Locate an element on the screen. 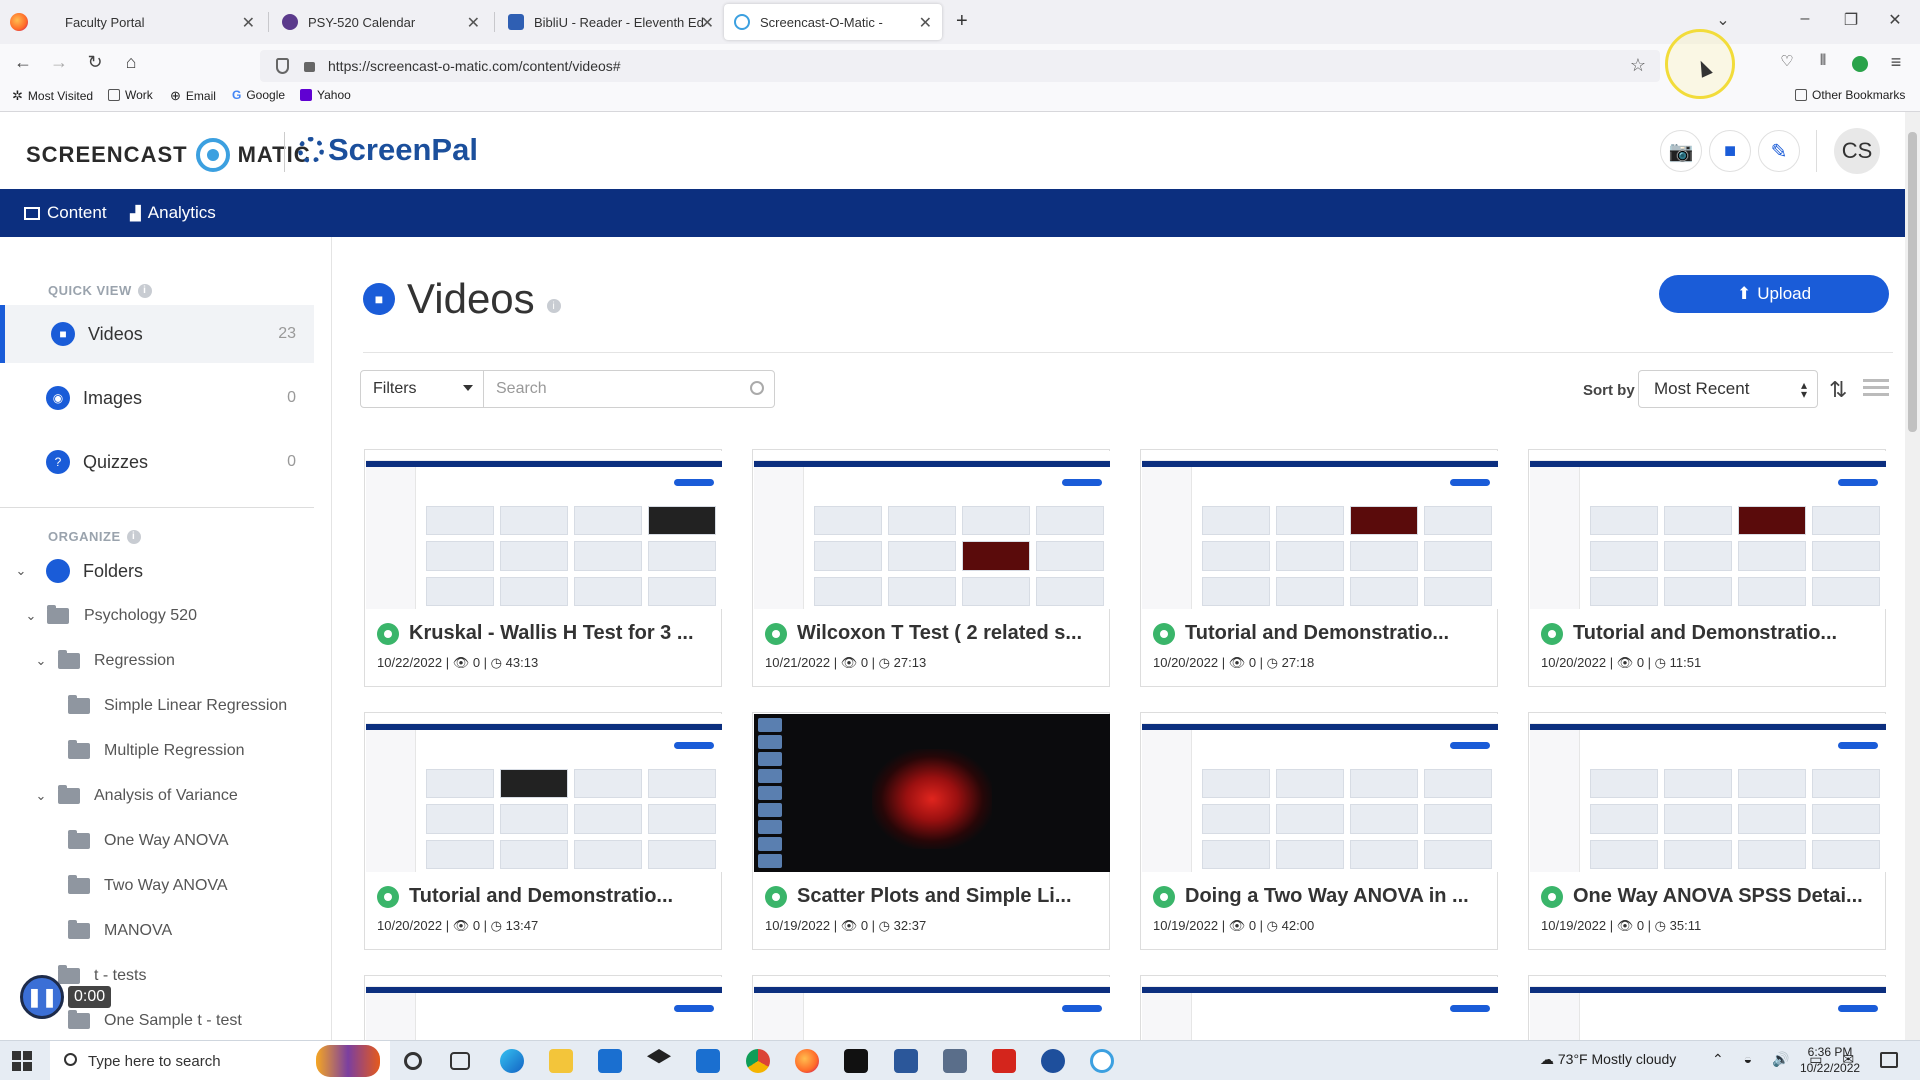  tree-item-two-way-anova: Two Way ANOVA is located at coordinates (157, 886).